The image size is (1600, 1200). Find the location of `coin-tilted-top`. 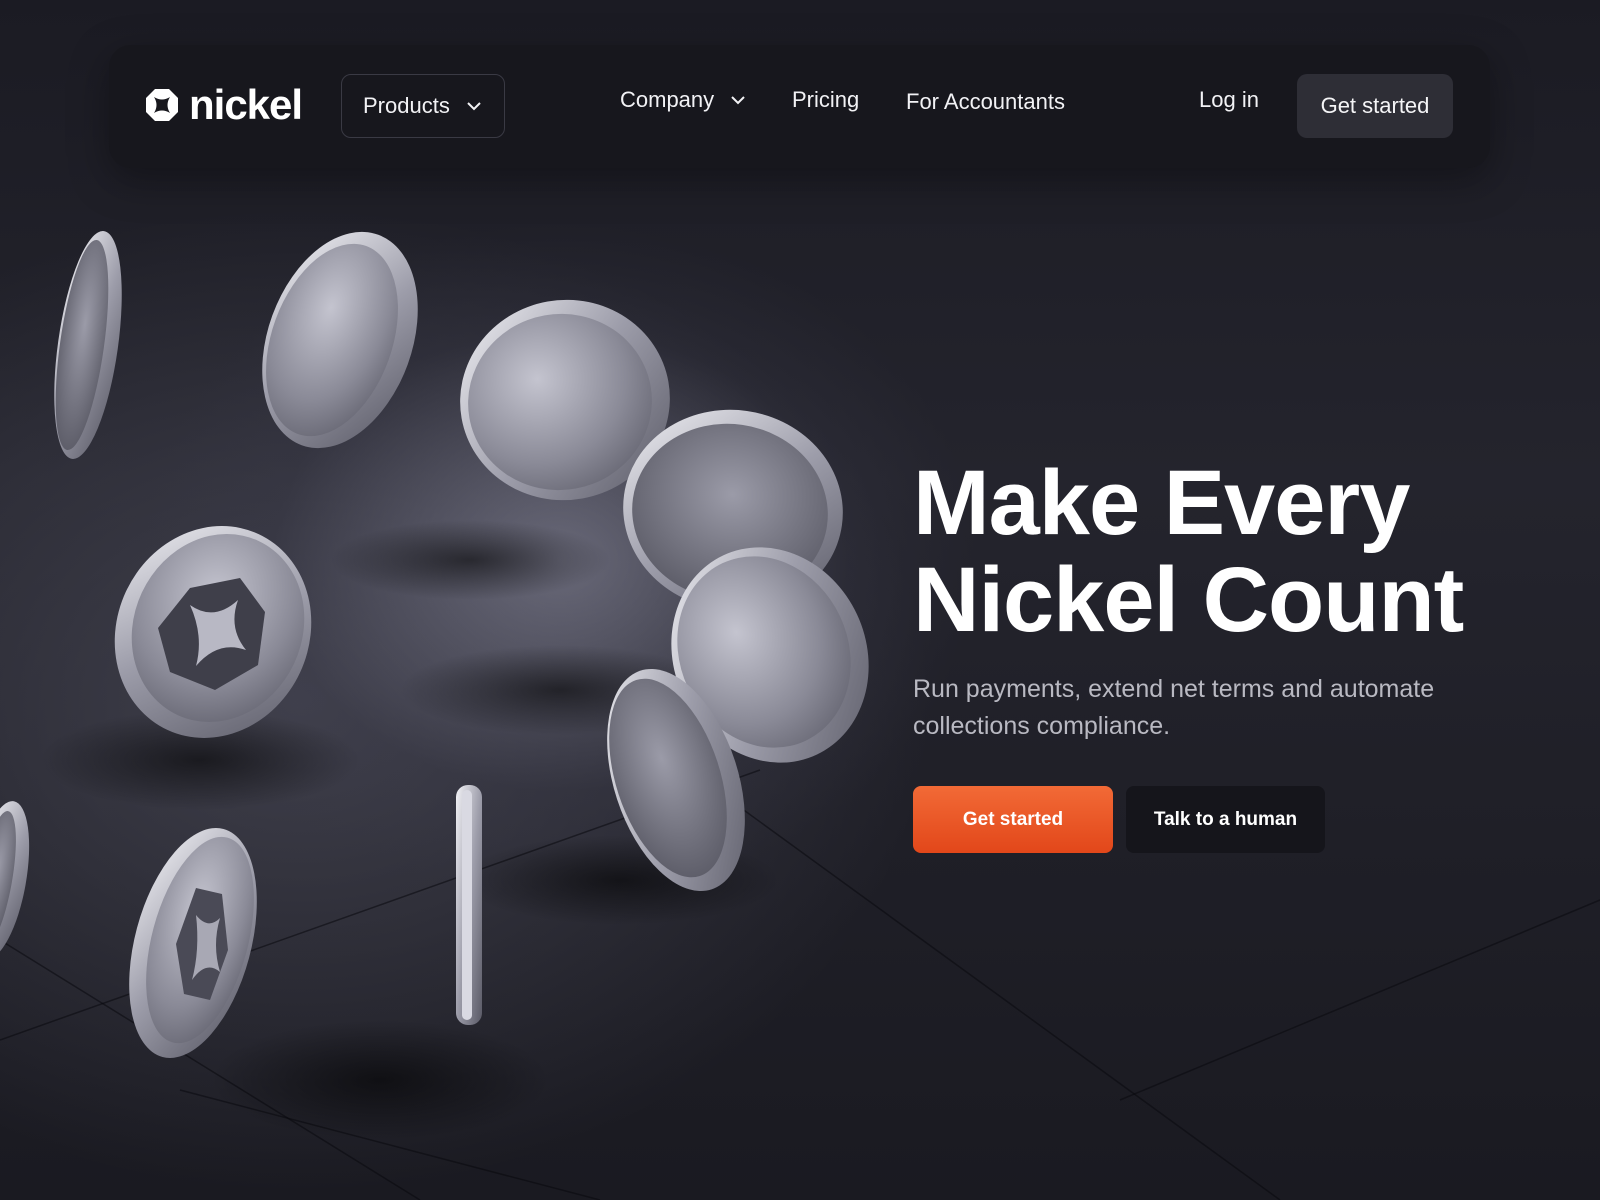

coin-tilted-top is located at coordinates (340, 340).